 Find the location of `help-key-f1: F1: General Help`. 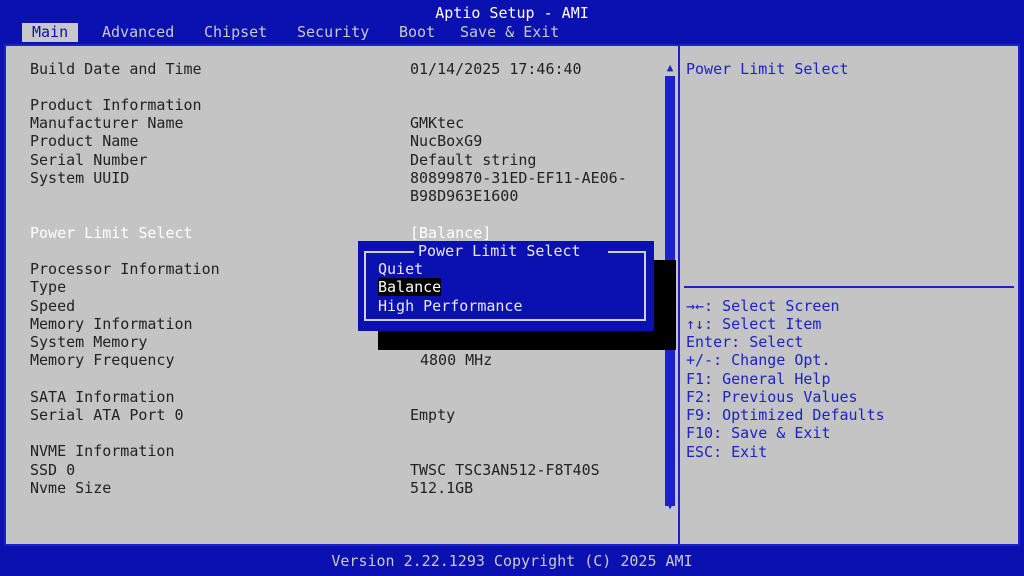

help-key-f1: F1: General Help is located at coordinates (758, 379).